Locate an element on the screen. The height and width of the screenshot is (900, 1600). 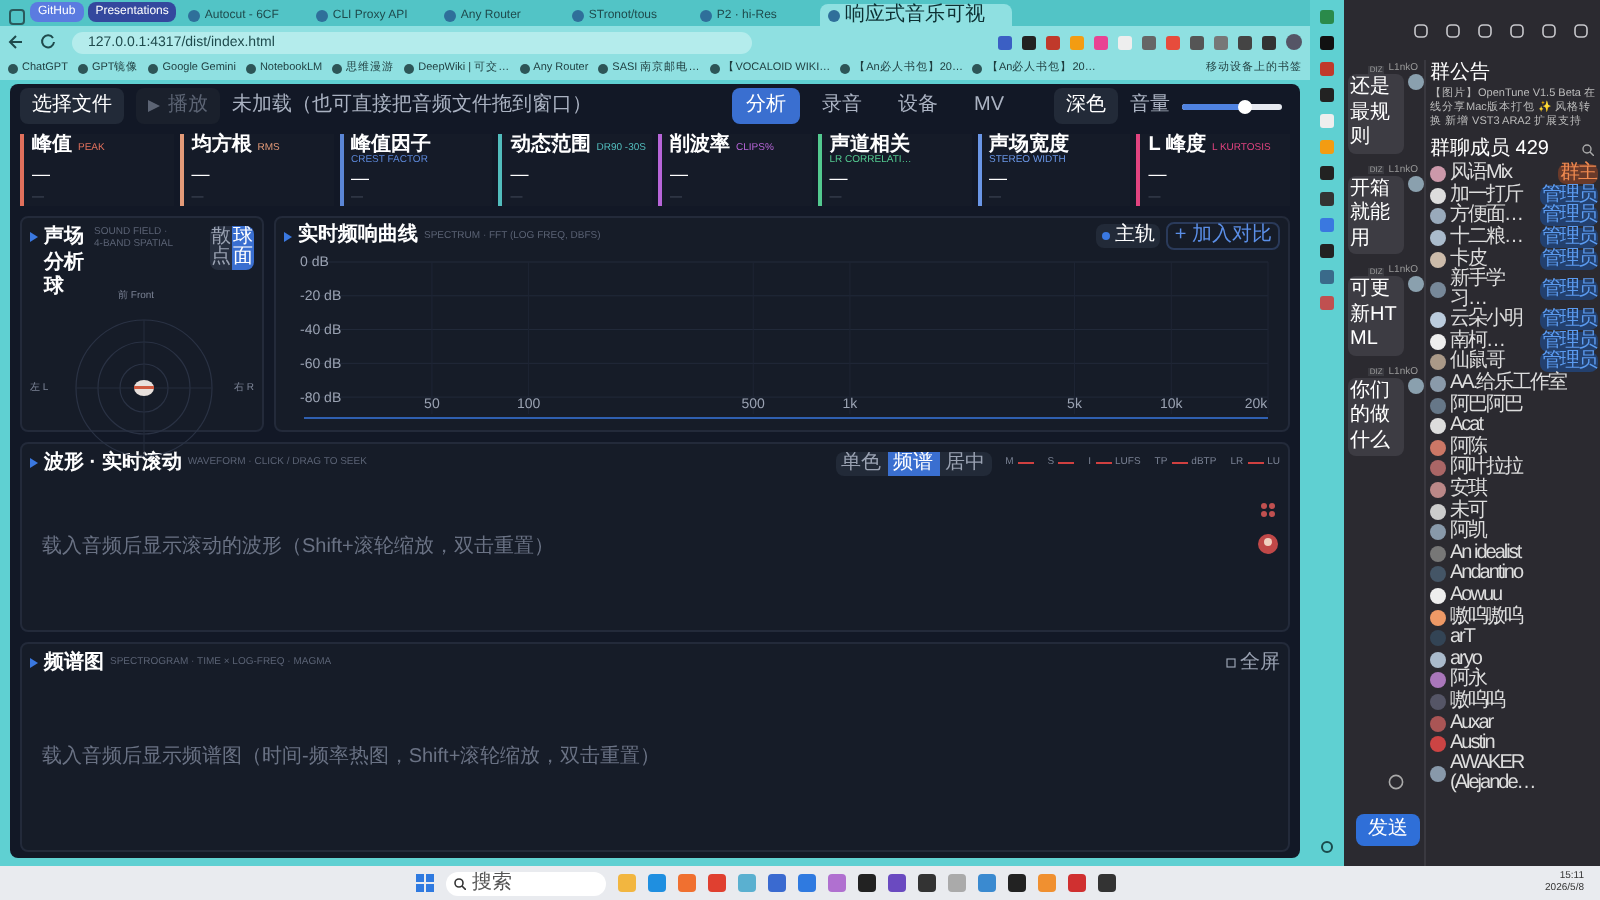
add-compare-button: + 加入对比 is located at coordinates (1223, 236).